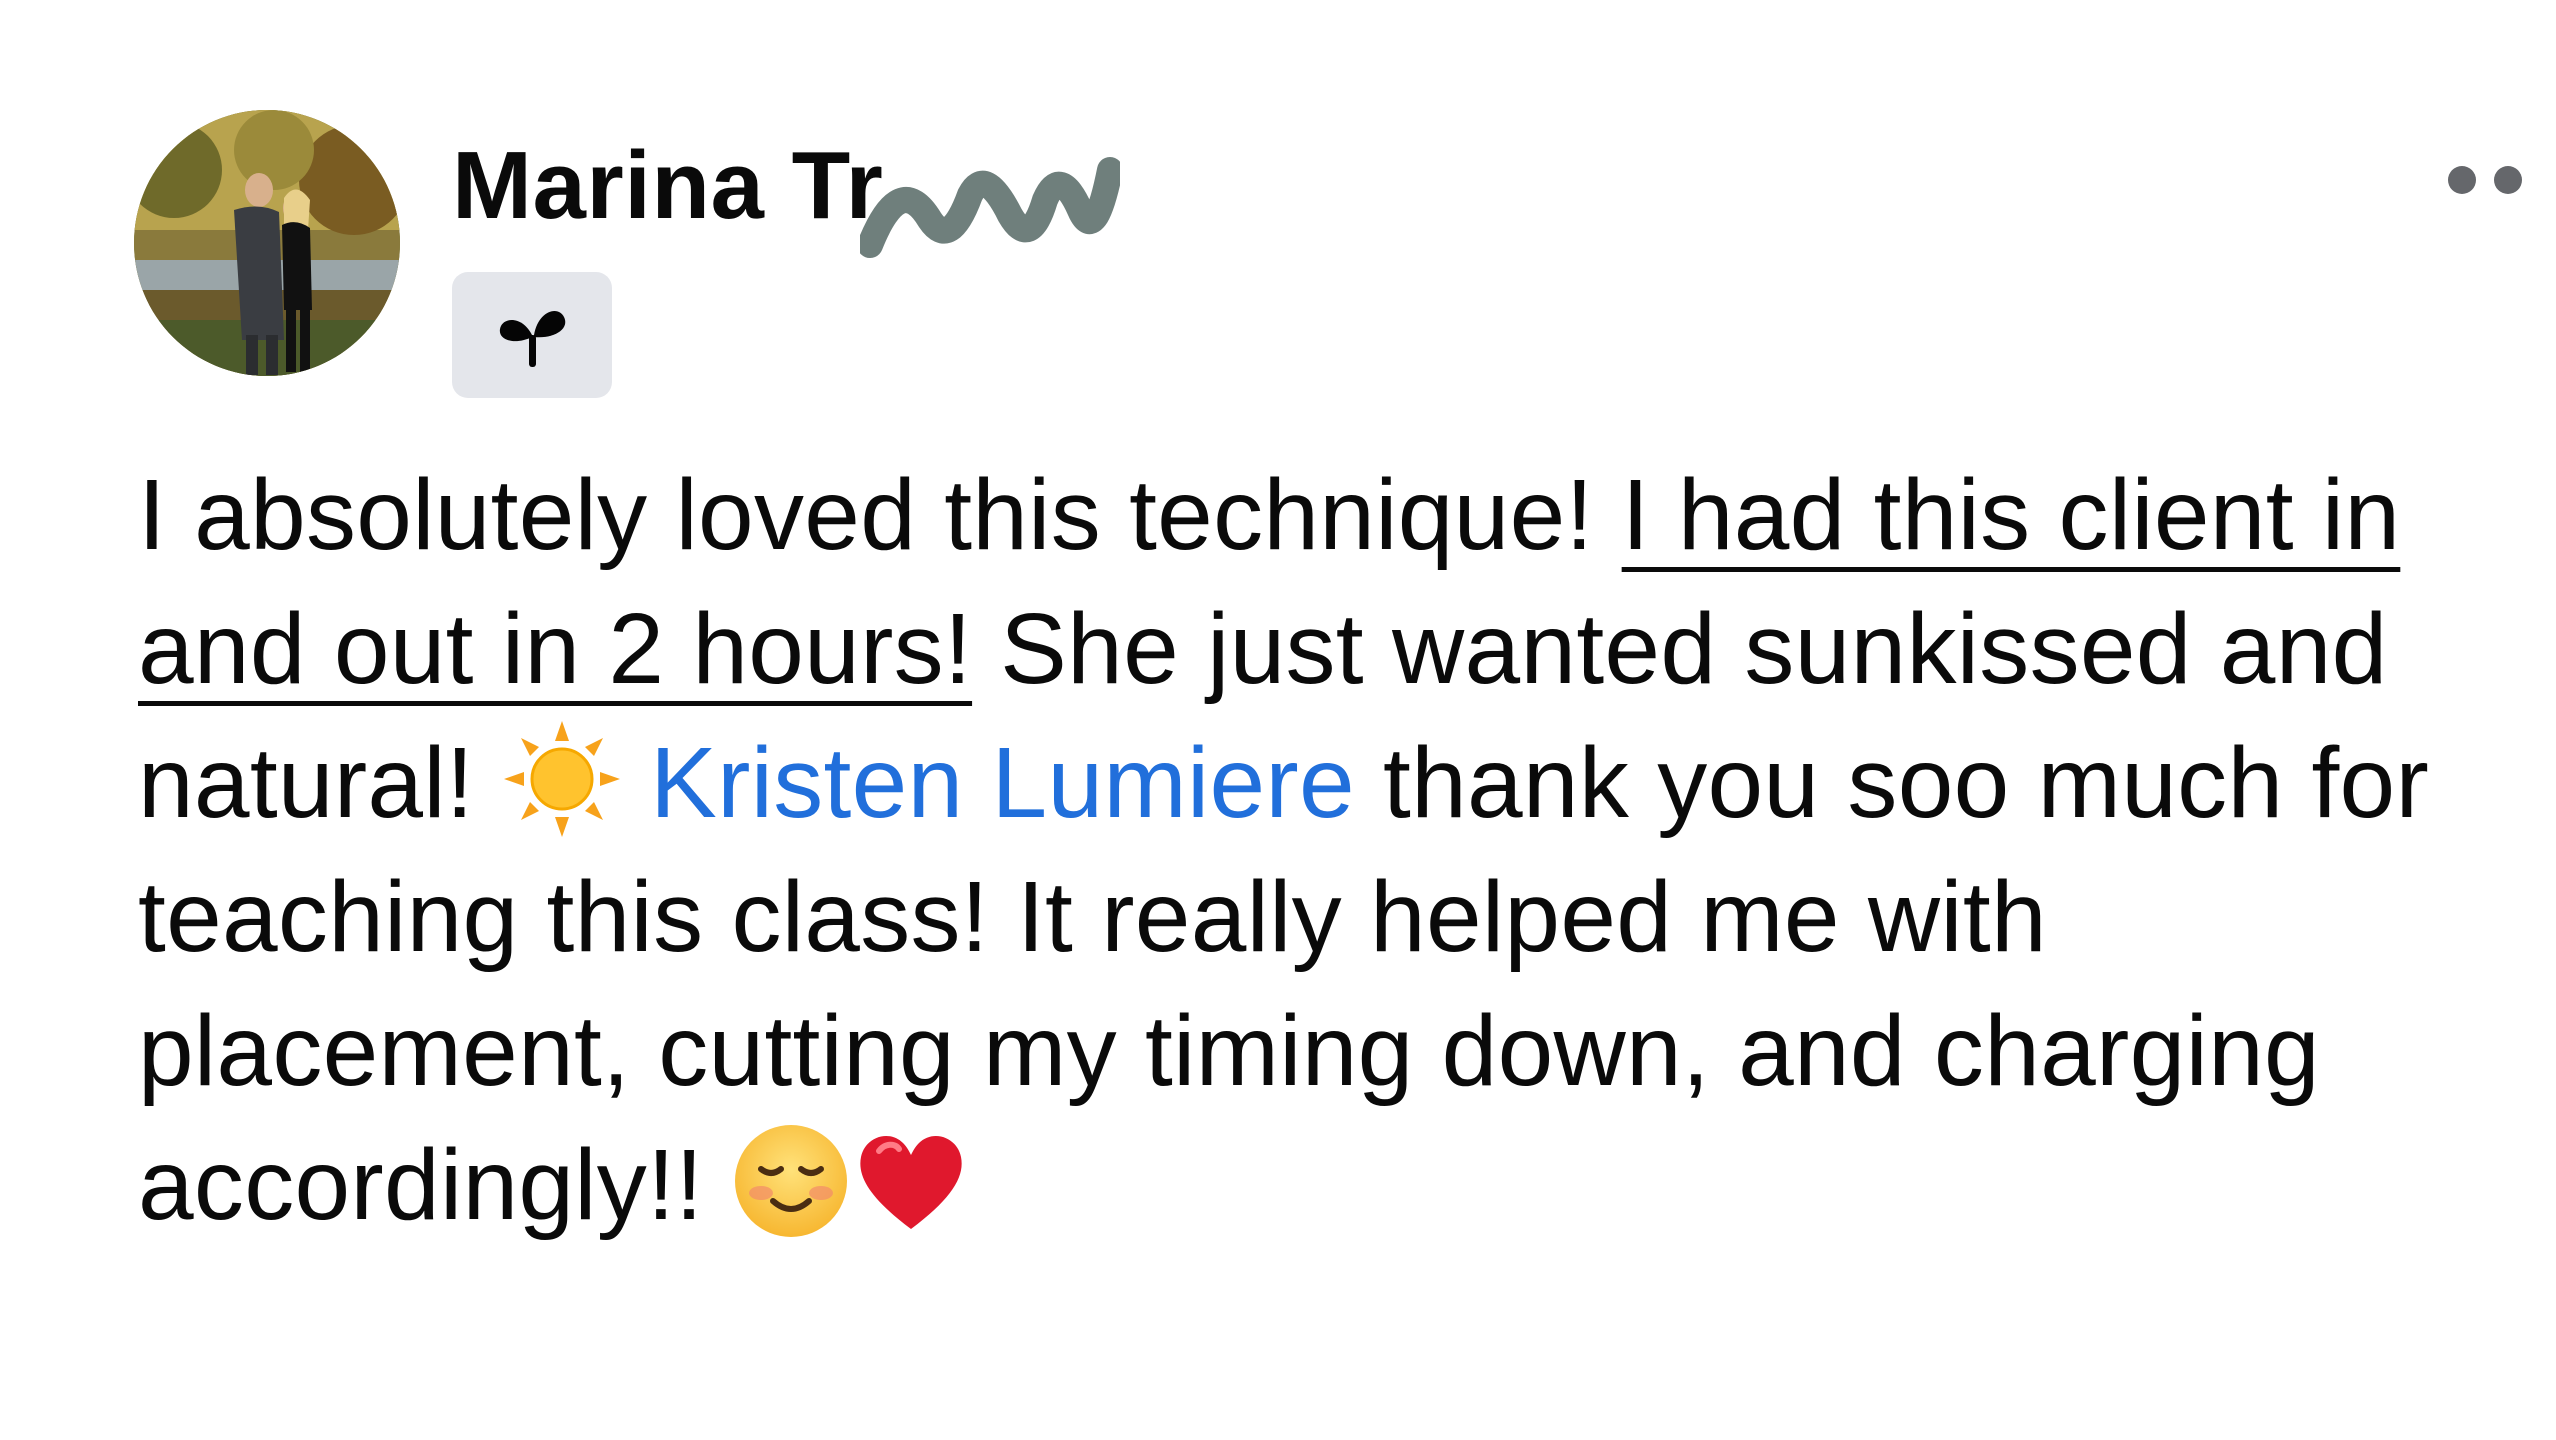  I want to click on member-badge, so click(532, 335).